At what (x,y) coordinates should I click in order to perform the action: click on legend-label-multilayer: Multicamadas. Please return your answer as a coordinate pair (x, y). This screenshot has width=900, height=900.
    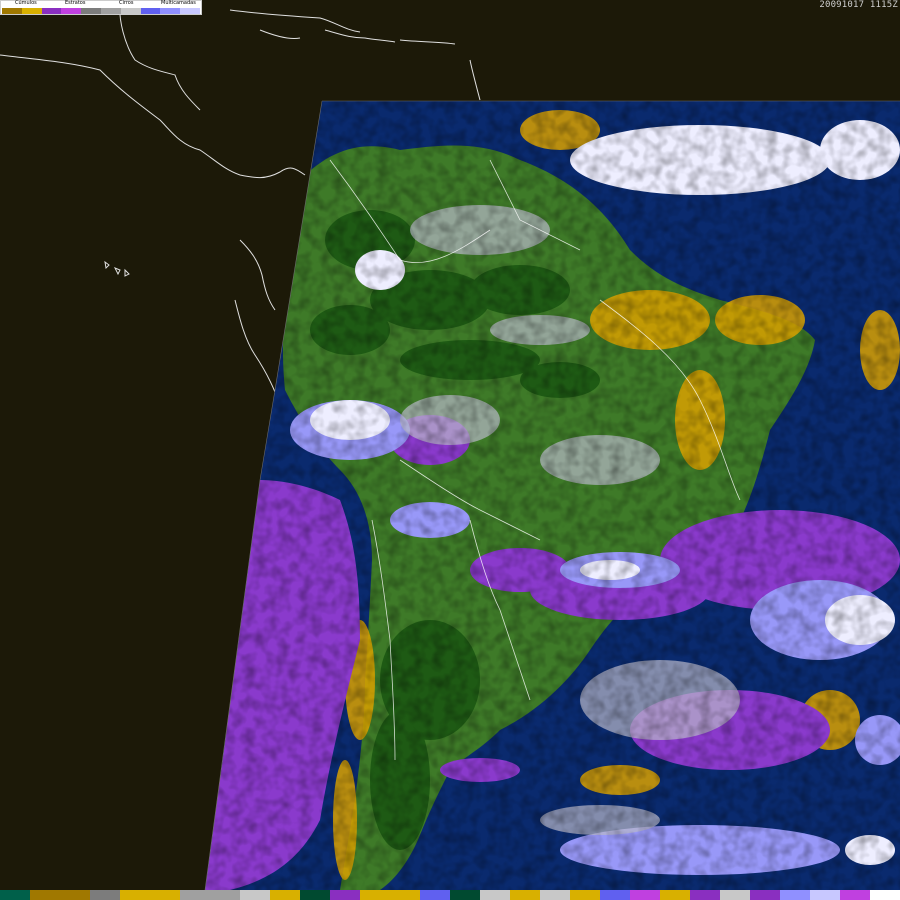
    Looking at the image, I should click on (178, 3).